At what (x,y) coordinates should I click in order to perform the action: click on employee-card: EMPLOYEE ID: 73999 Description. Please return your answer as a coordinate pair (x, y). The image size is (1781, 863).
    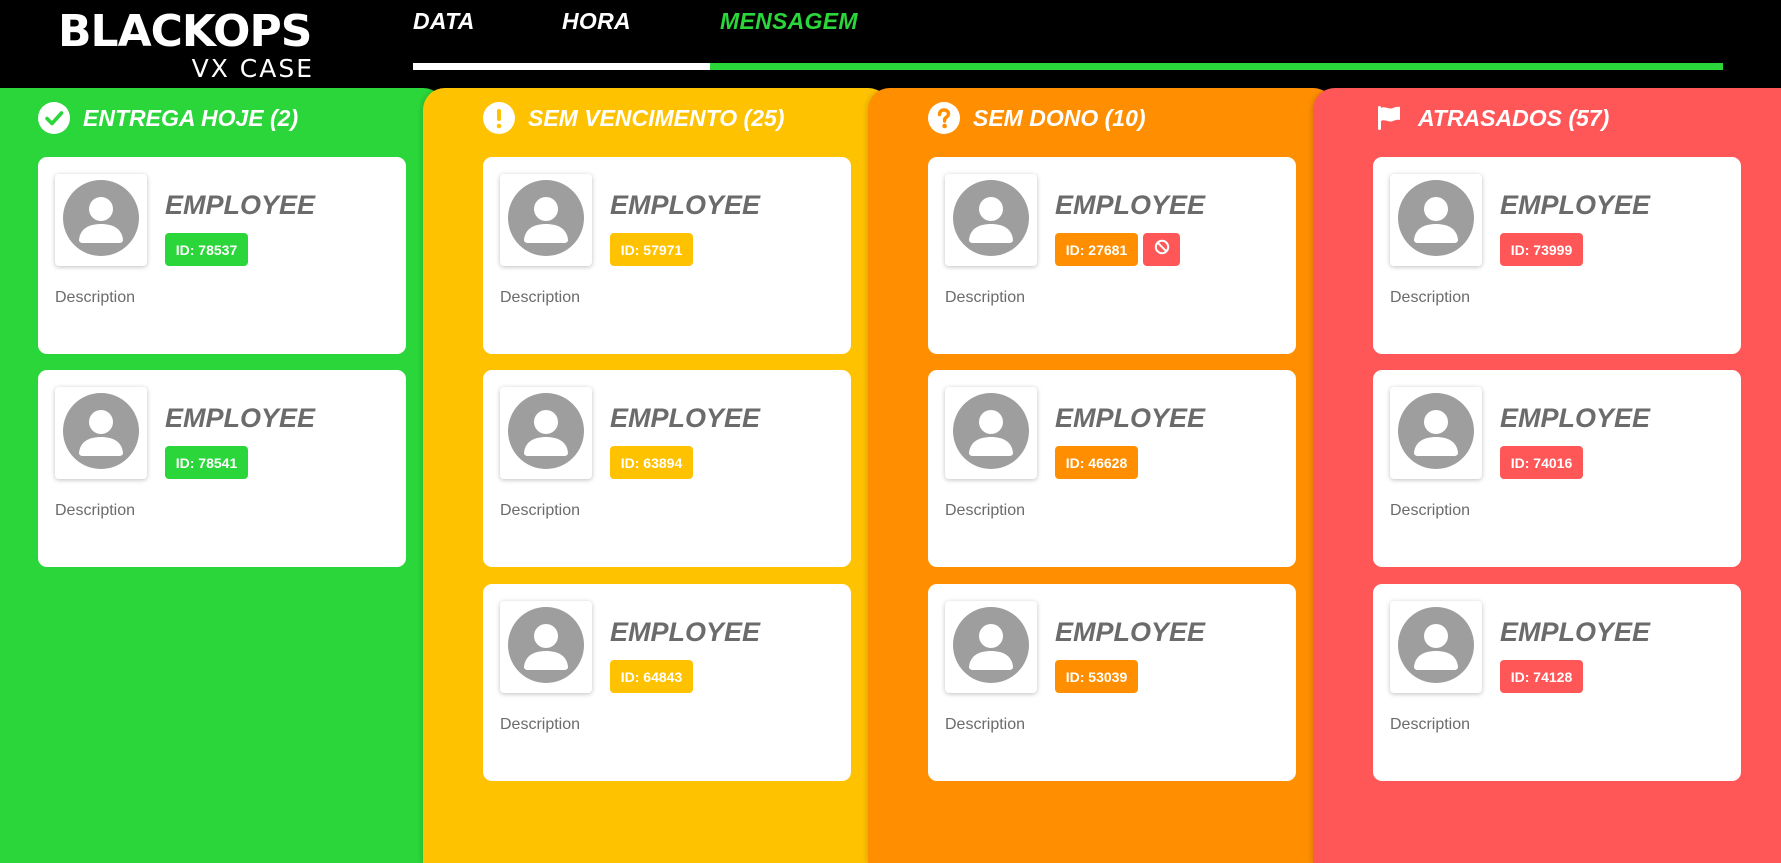
    Looking at the image, I should click on (1557, 255).